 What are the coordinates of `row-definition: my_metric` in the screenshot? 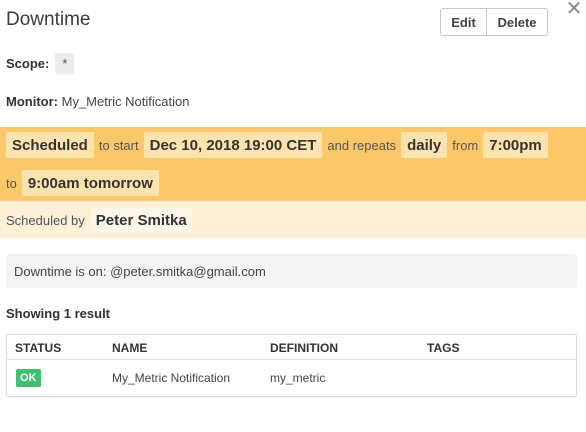 It's located at (298, 378).